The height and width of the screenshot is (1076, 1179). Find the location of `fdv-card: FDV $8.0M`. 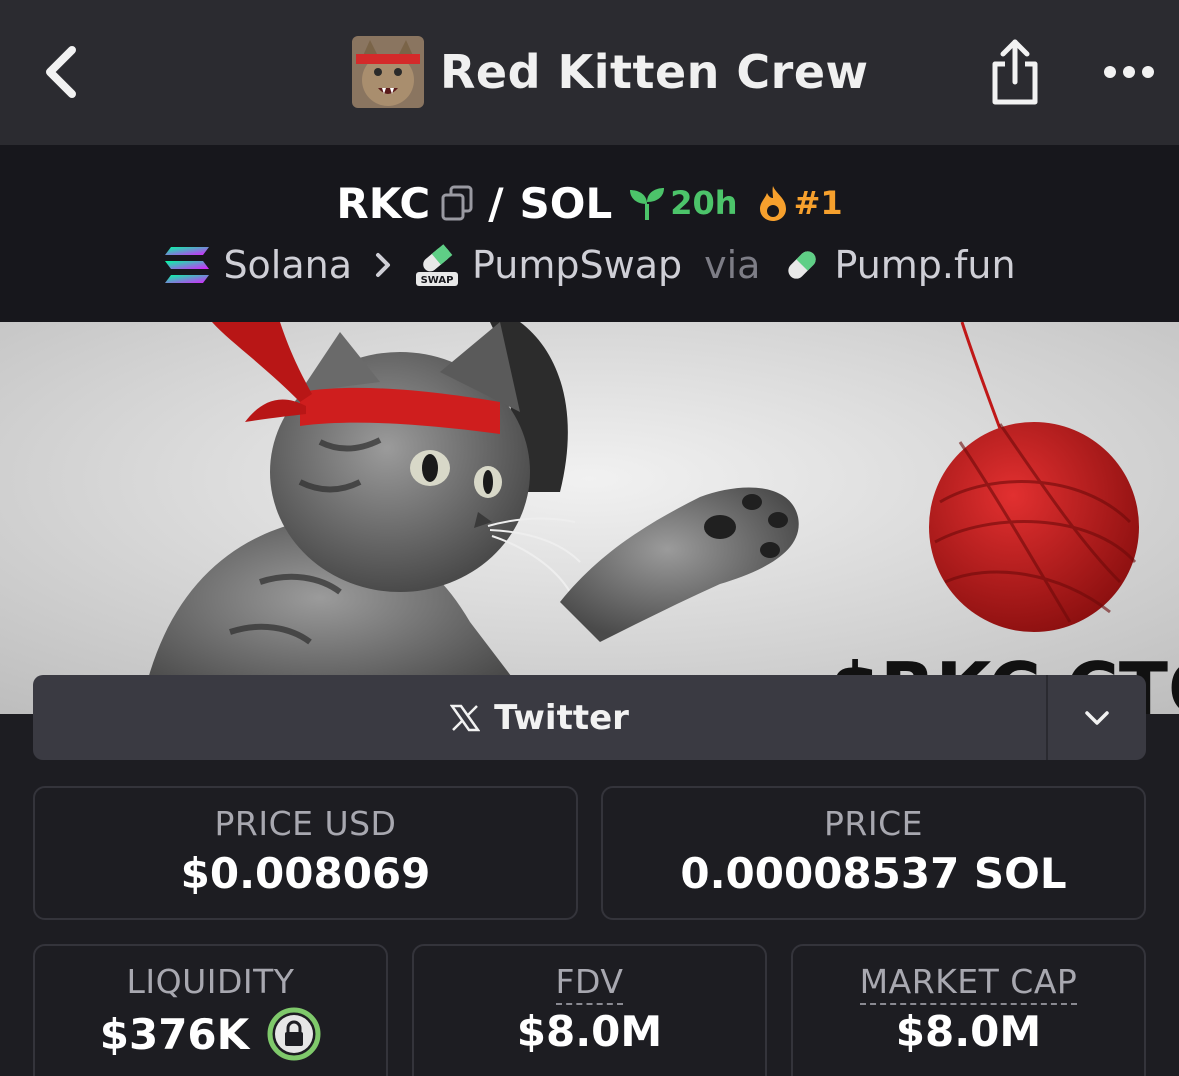

fdv-card: FDV $8.0M is located at coordinates (589, 1010).